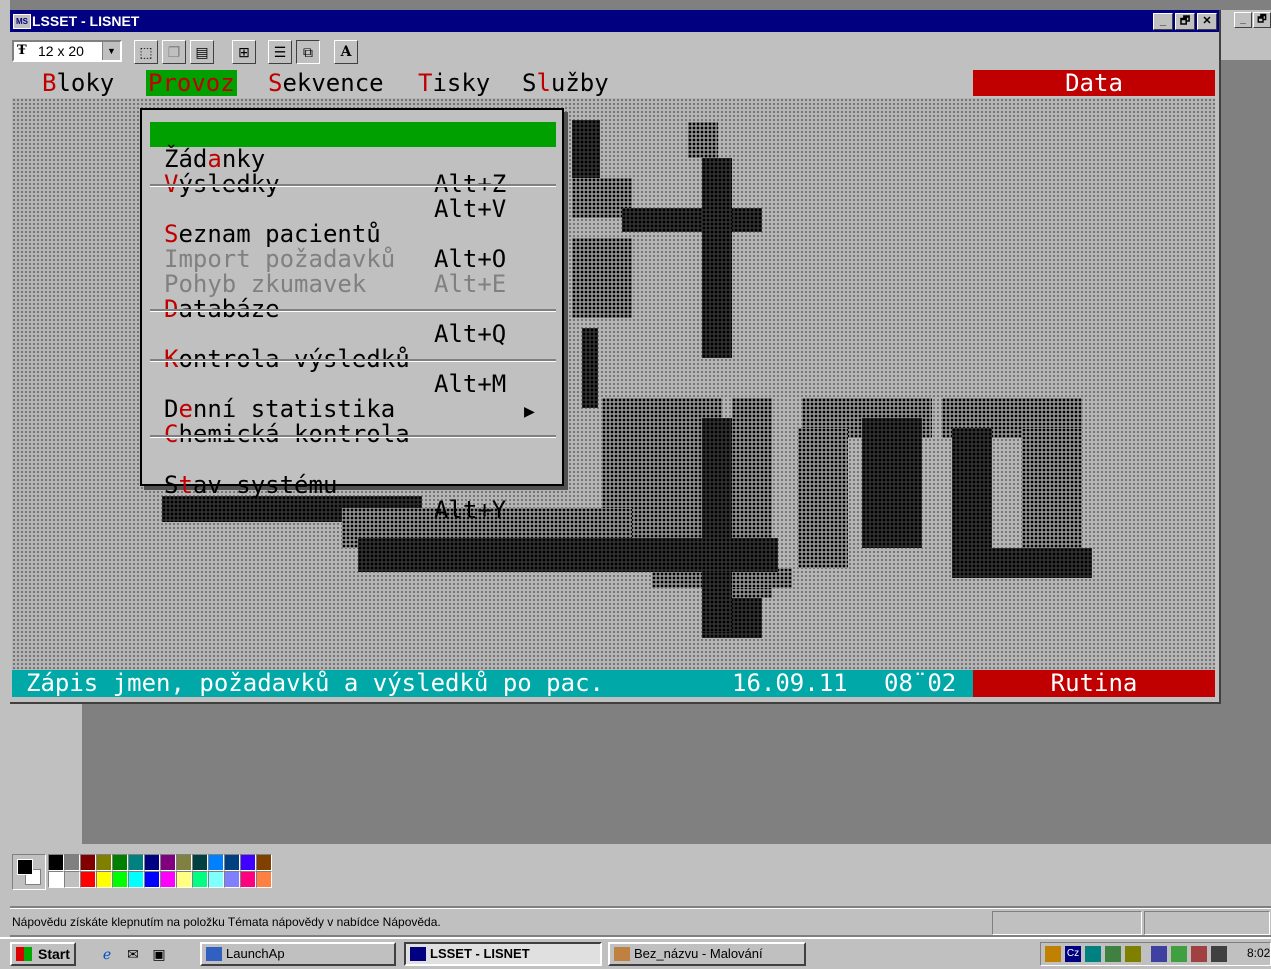 The width and height of the screenshot is (1271, 969). What do you see at coordinates (353, 184) in the screenshot?
I see `menu-item-vysledky: Výsledky Alt+V` at bounding box center [353, 184].